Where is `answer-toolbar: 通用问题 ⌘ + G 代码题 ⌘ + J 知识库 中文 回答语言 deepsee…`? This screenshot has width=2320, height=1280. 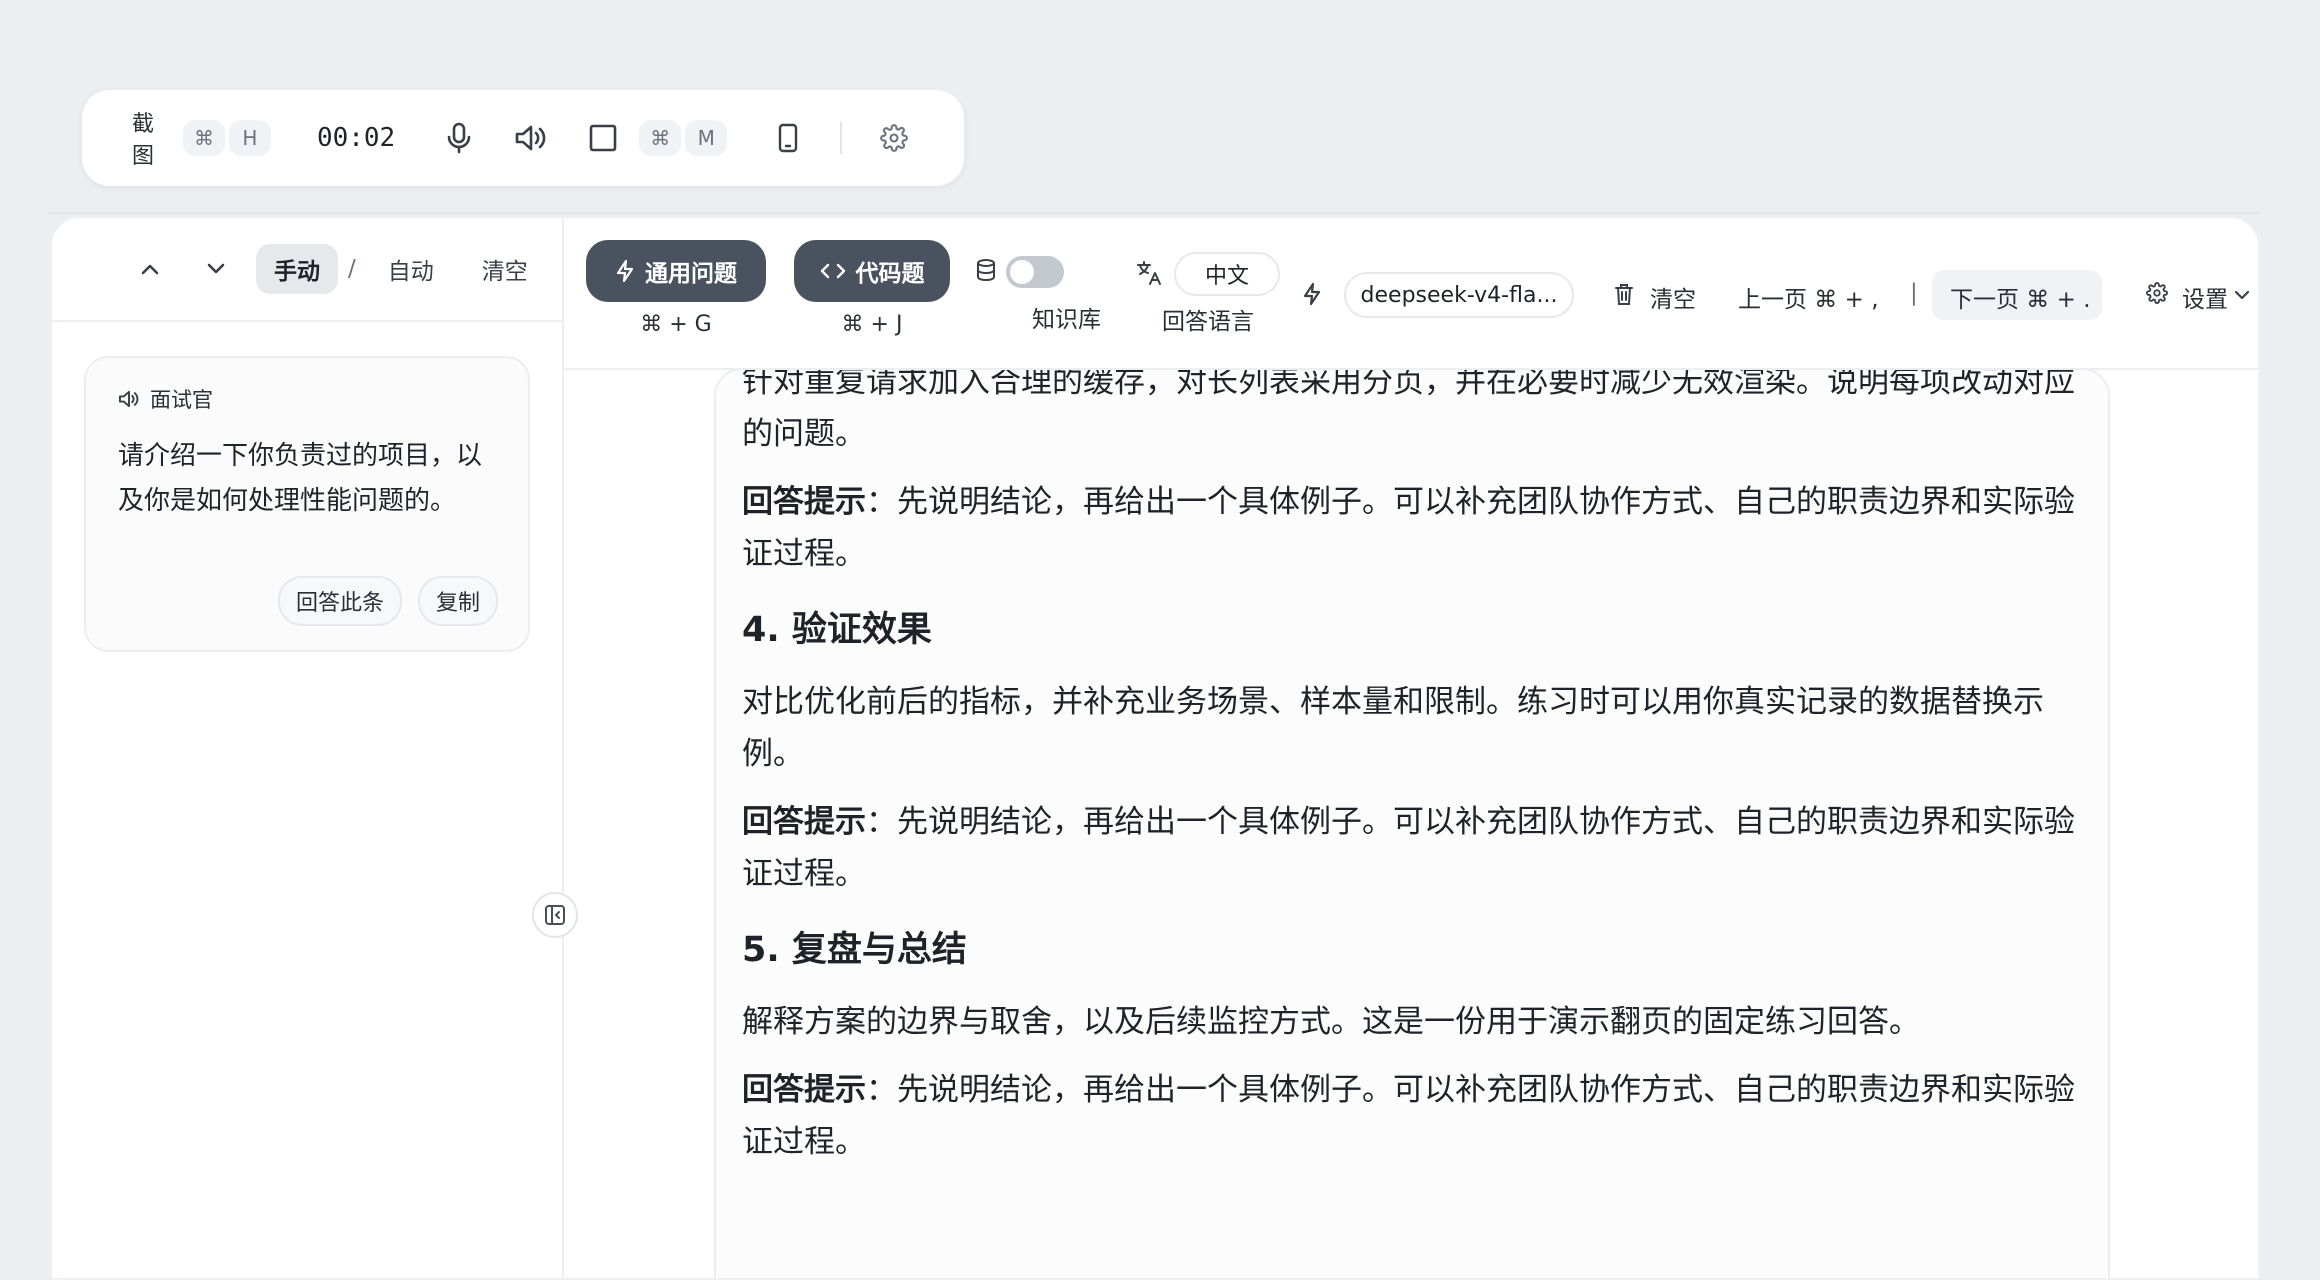
answer-toolbar: 通用问题 ⌘ + G 代码题 ⌘ + J 知识库 中文 回答语言 deepsee… is located at coordinates (1411, 294).